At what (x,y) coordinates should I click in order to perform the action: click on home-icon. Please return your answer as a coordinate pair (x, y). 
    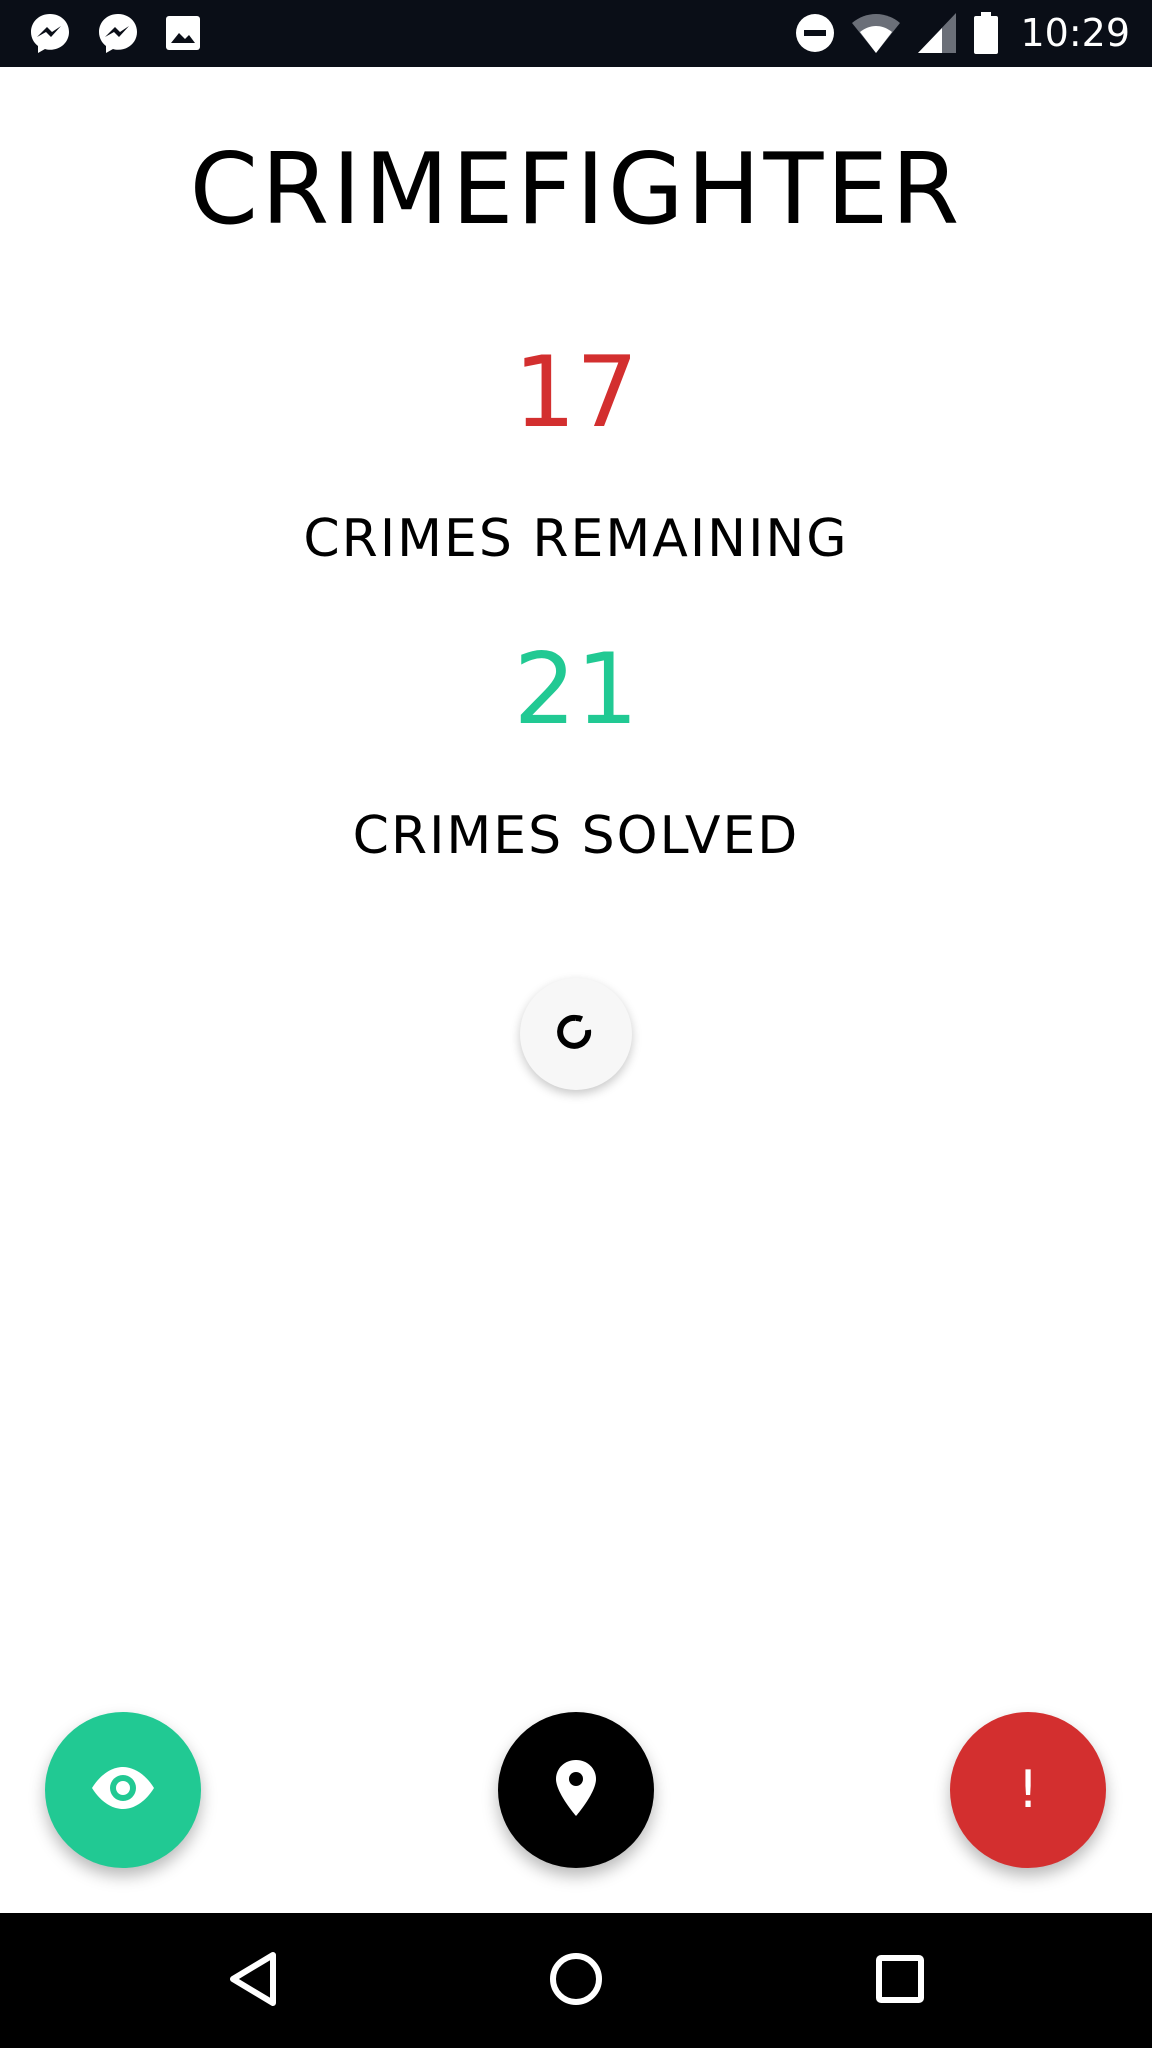
    Looking at the image, I should click on (576, 1981).